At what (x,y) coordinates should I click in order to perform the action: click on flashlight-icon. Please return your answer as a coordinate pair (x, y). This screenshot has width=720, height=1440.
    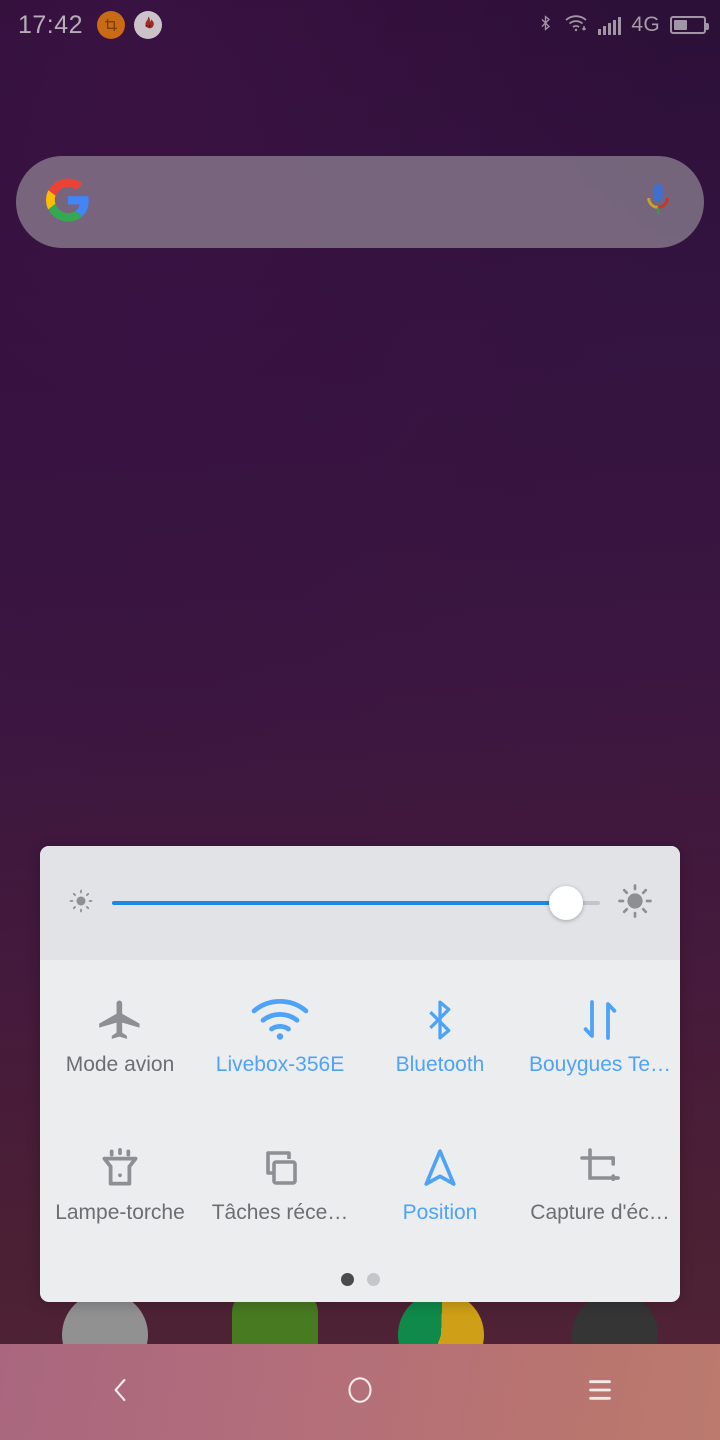
    Looking at the image, I should click on (120, 1168).